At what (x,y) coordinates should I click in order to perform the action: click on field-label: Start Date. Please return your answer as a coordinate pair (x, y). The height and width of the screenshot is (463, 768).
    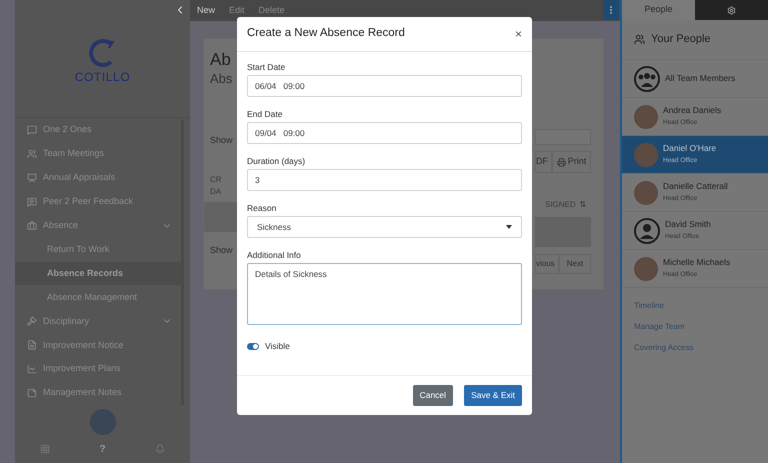
    Looking at the image, I should click on (266, 67).